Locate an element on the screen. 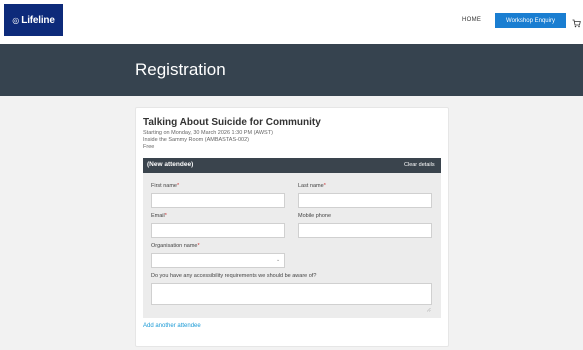 The image size is (583, 350). chevron-down-icon: ⌄ is located at coordinates (278, 260).